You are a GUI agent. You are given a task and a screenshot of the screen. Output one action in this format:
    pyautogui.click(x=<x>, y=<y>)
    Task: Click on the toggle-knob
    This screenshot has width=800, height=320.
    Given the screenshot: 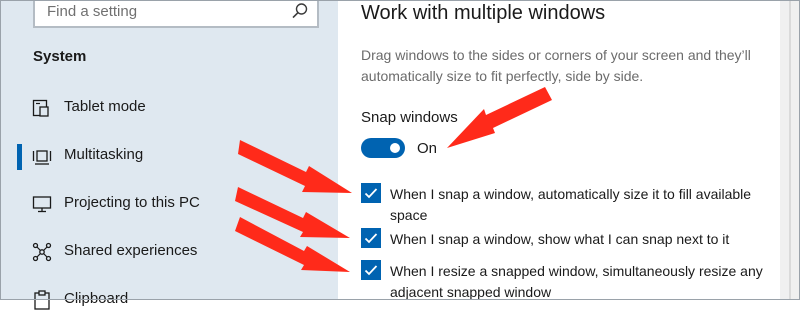 What is the action you would take?
    pyautogui.click(x=395, y=148)
    